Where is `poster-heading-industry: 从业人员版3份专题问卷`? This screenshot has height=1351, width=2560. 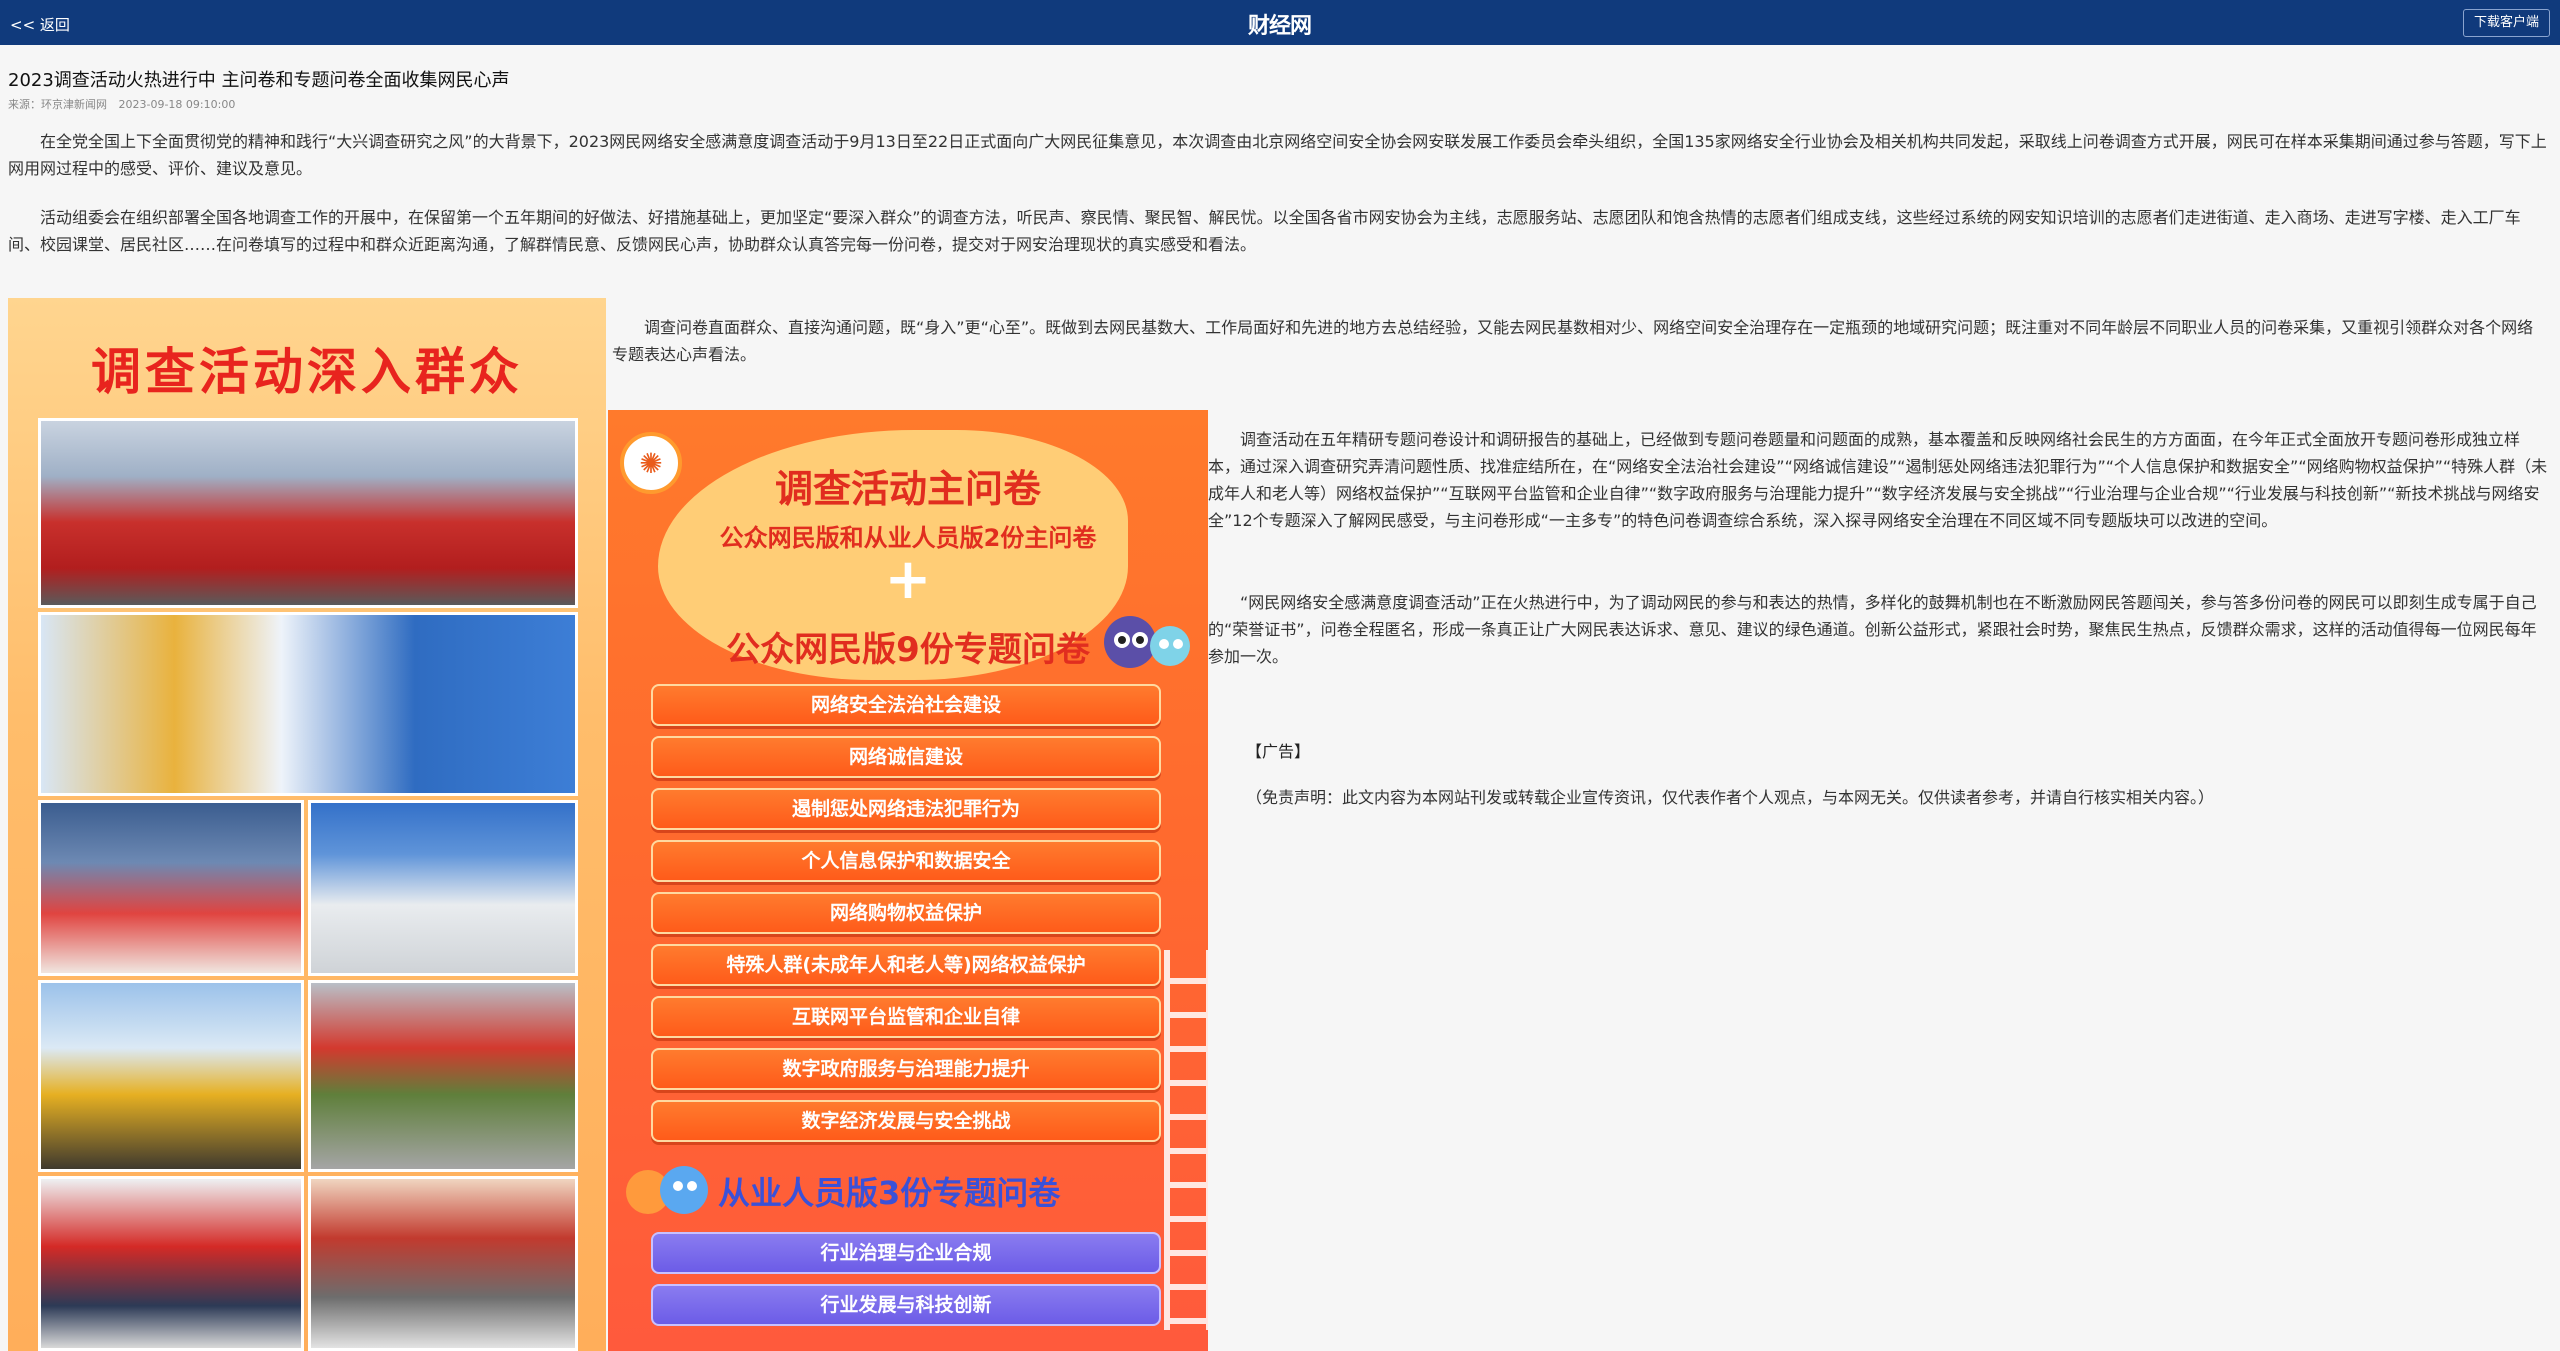
poster-heading-industry: 从业人员版3份专题问卷 is located at coordinates (889, 1193).